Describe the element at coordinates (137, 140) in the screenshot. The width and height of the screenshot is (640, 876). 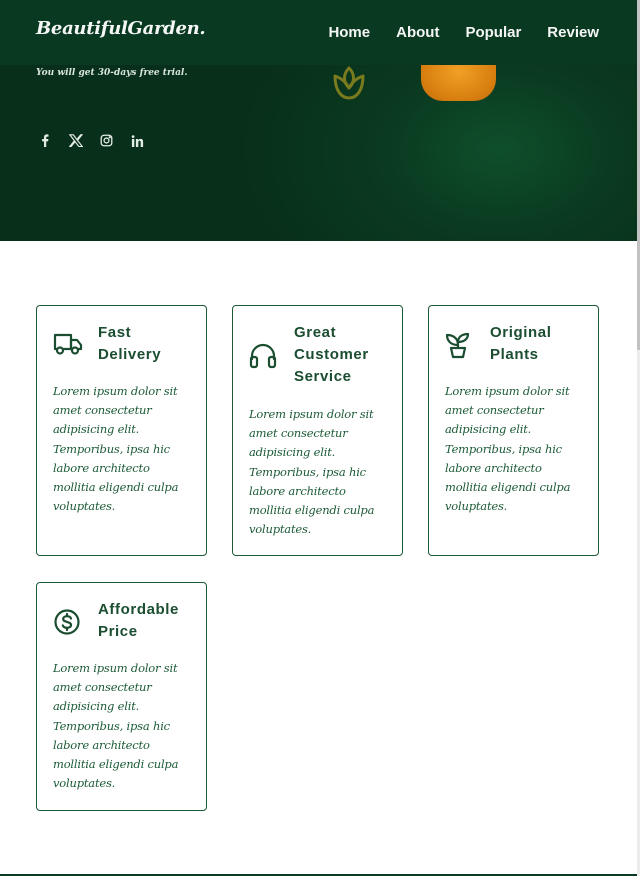
I see `linkedin-icon` at that location.